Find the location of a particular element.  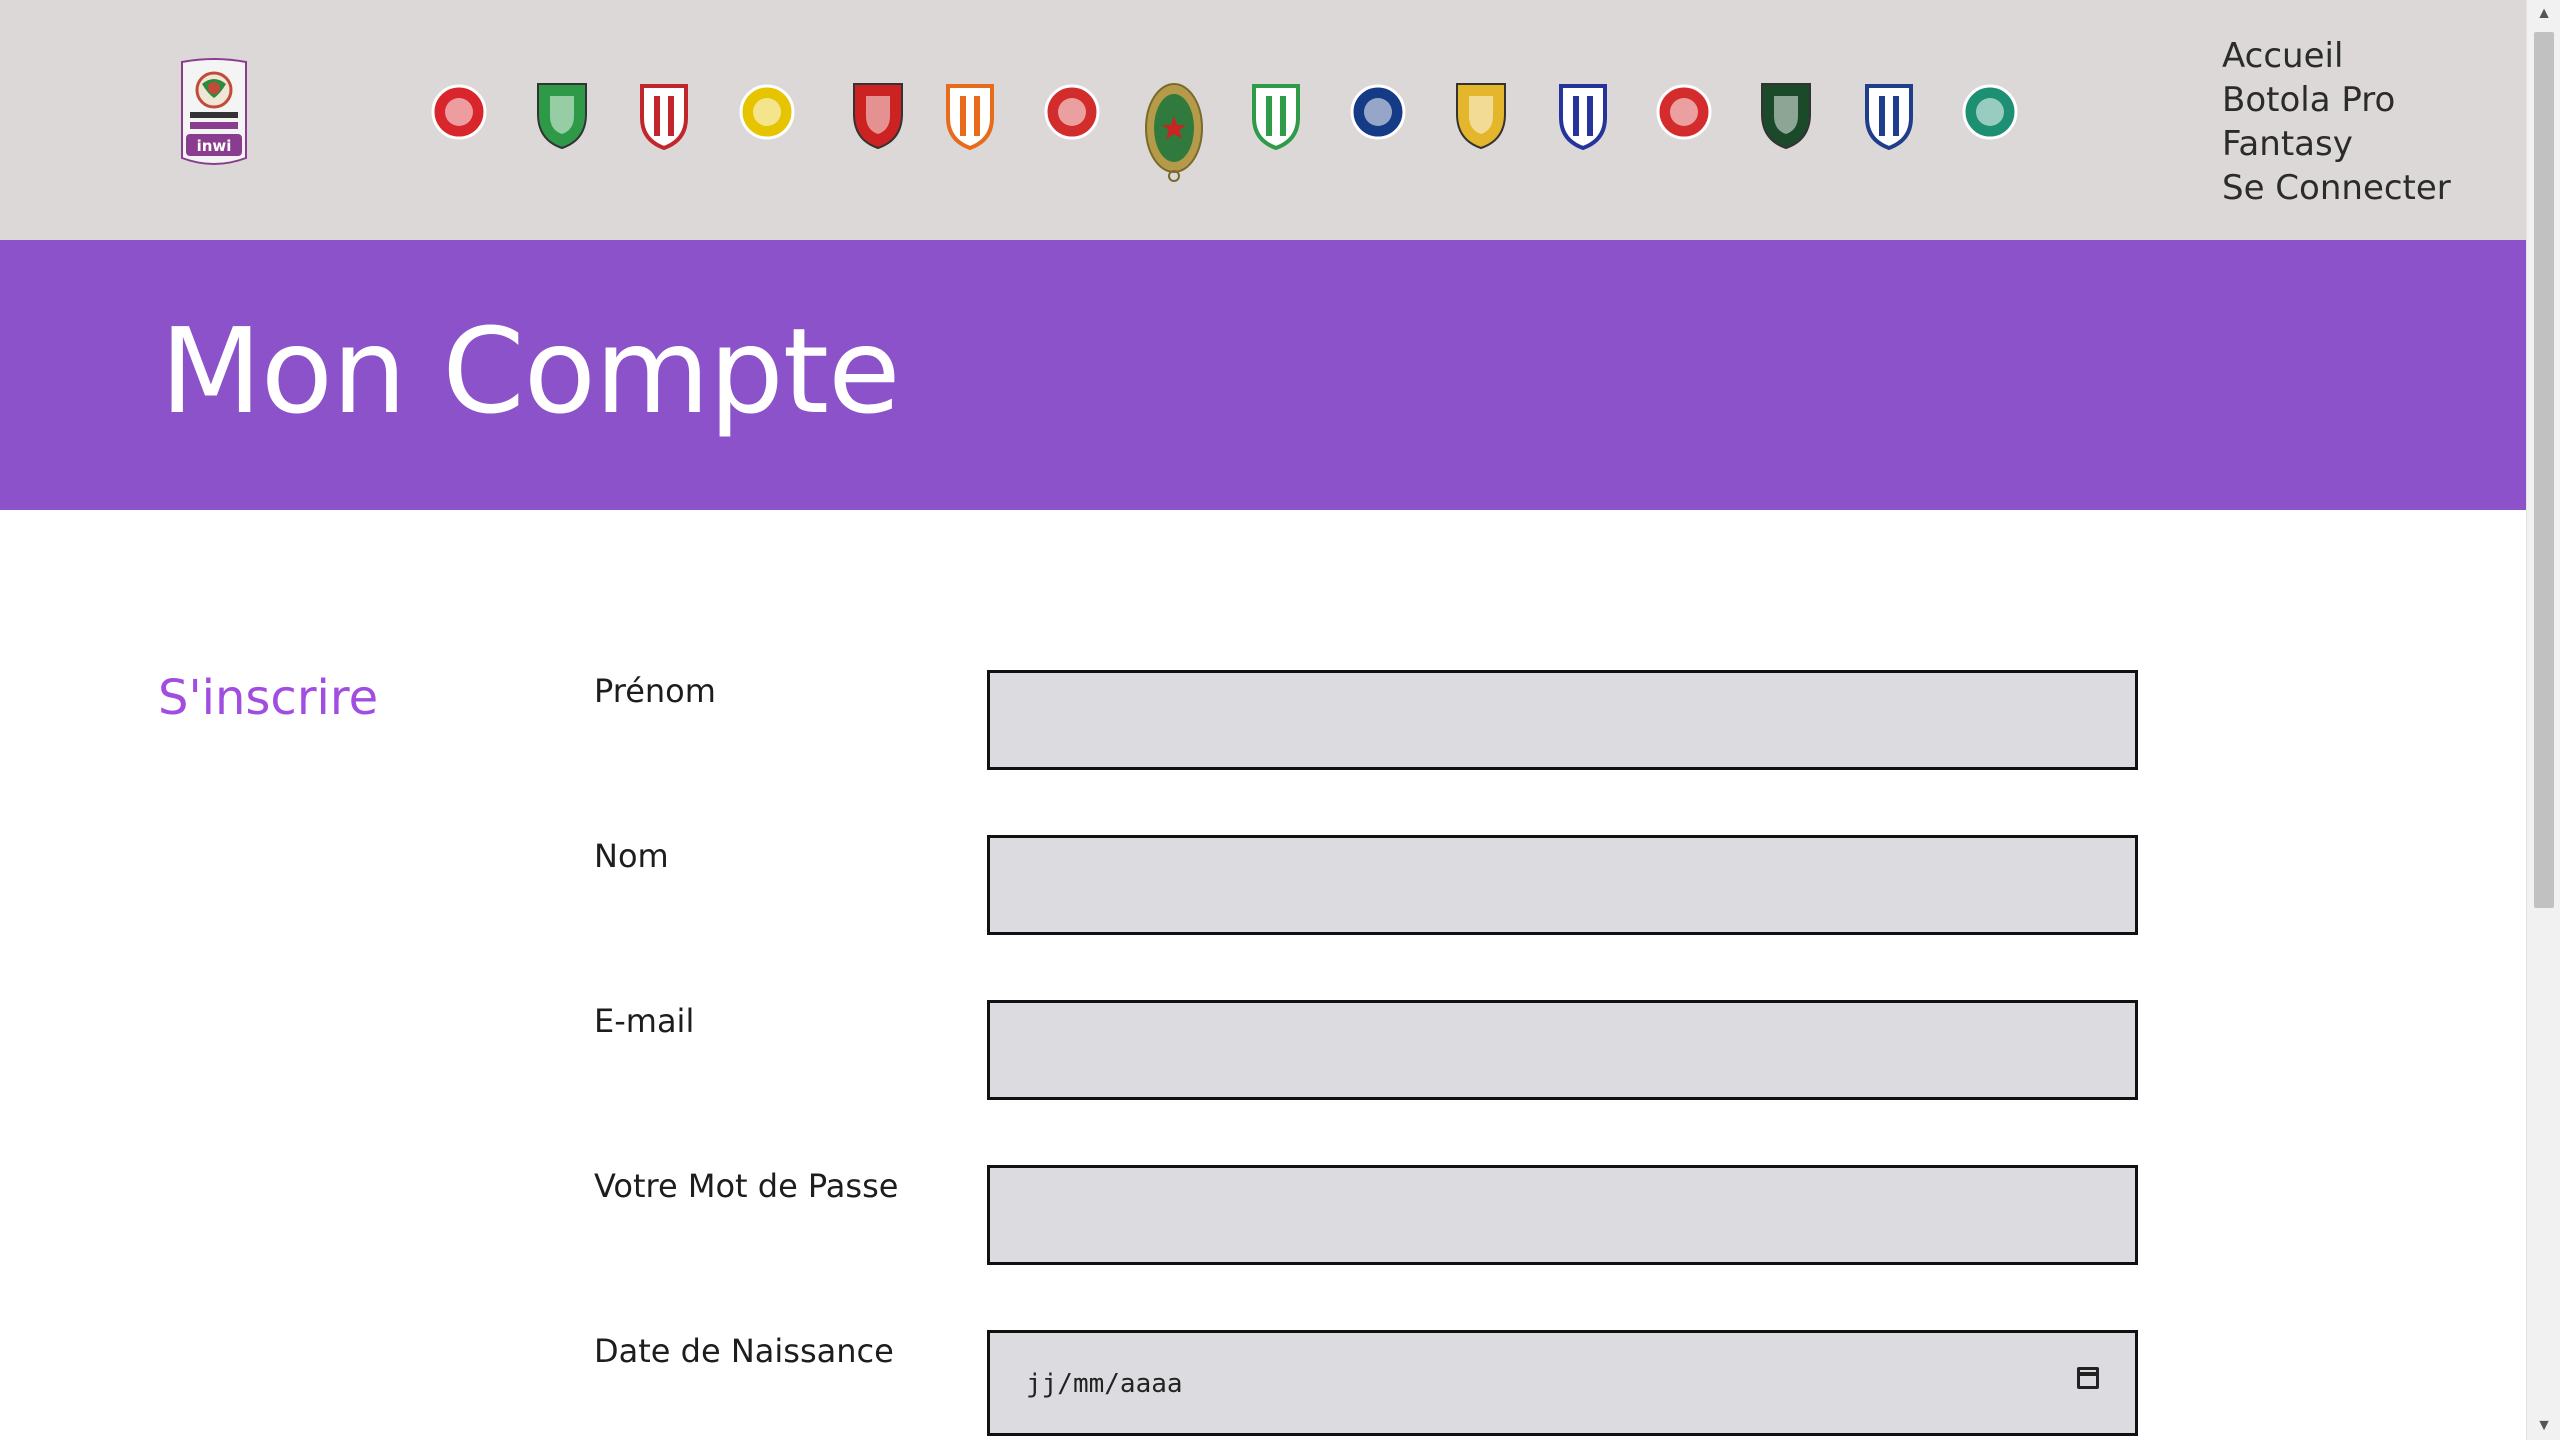

email-label: E-mail is located at coordinates (644, 1021).